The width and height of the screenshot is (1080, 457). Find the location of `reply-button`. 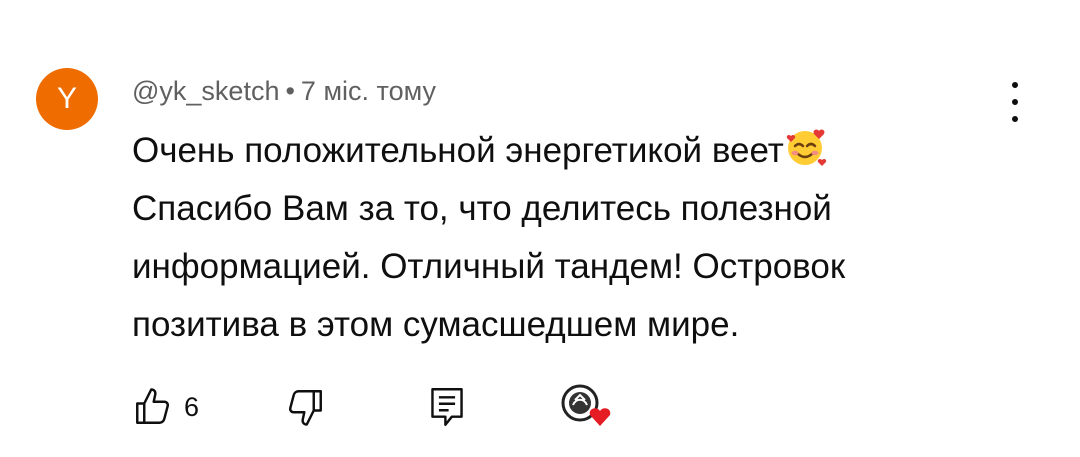

reply-button is located at coordinates (447, 407).